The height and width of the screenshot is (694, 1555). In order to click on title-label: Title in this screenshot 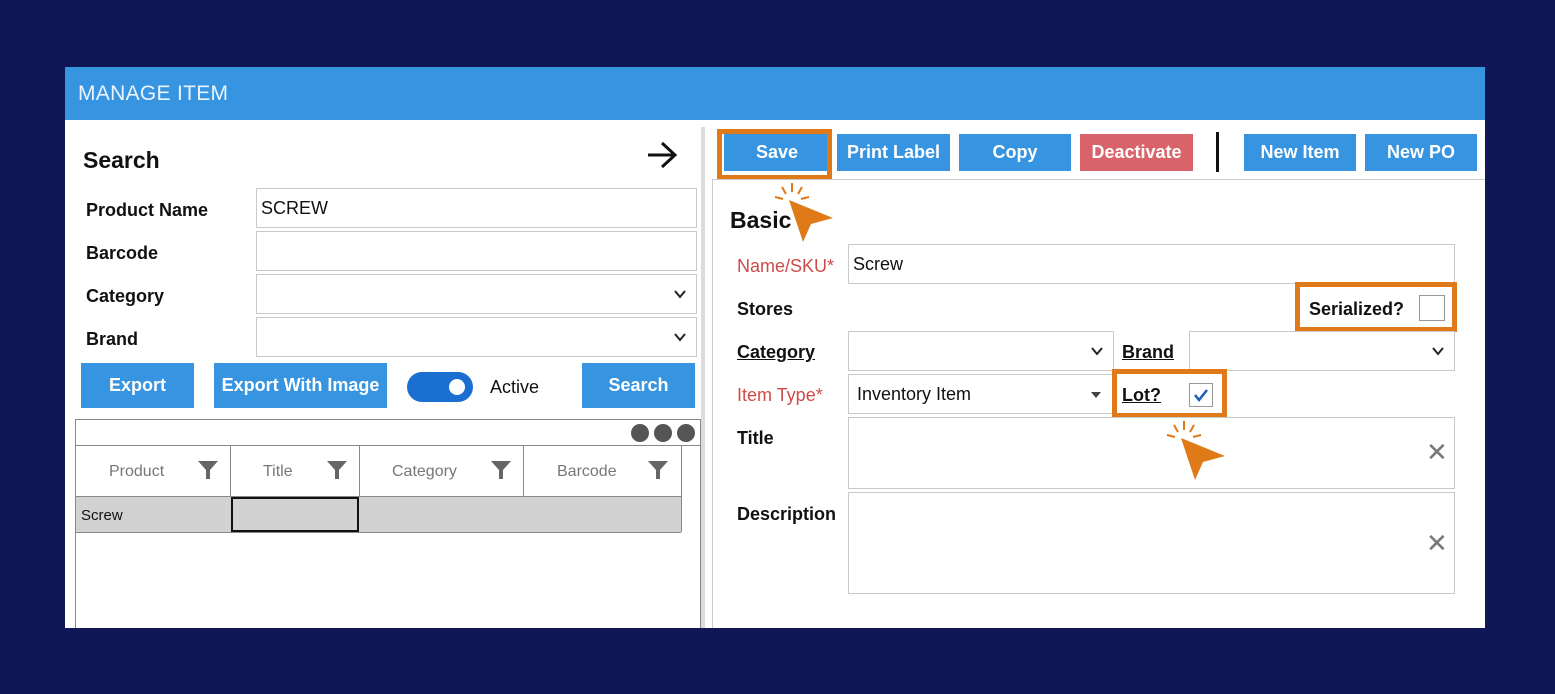, I will do `click(755, 438)`.